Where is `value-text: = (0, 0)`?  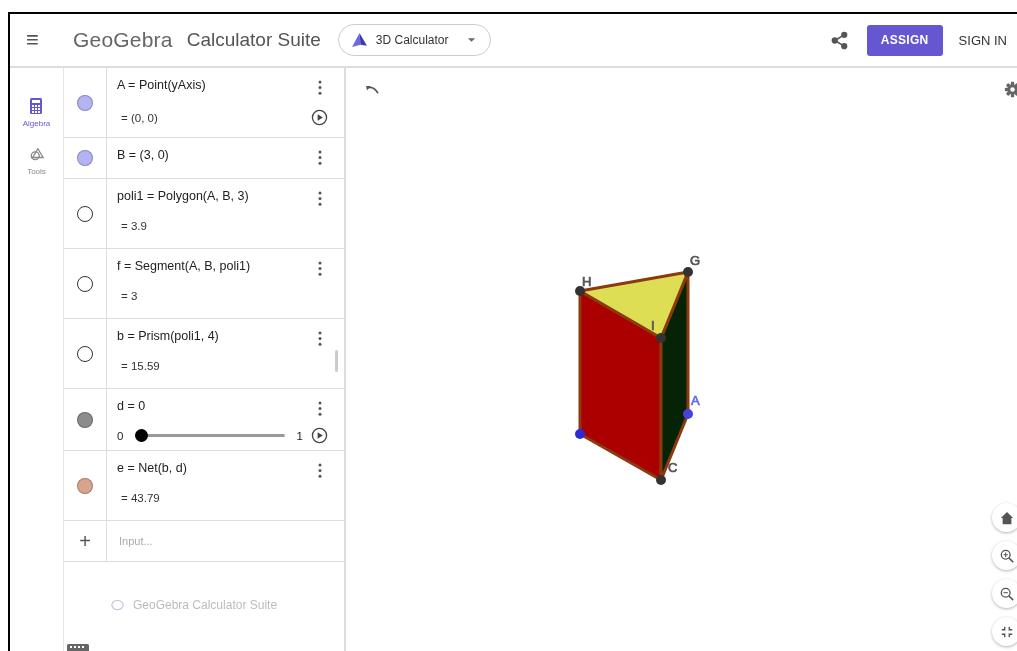 value-text: = (0, 0) is located at coordinates (139, 117).